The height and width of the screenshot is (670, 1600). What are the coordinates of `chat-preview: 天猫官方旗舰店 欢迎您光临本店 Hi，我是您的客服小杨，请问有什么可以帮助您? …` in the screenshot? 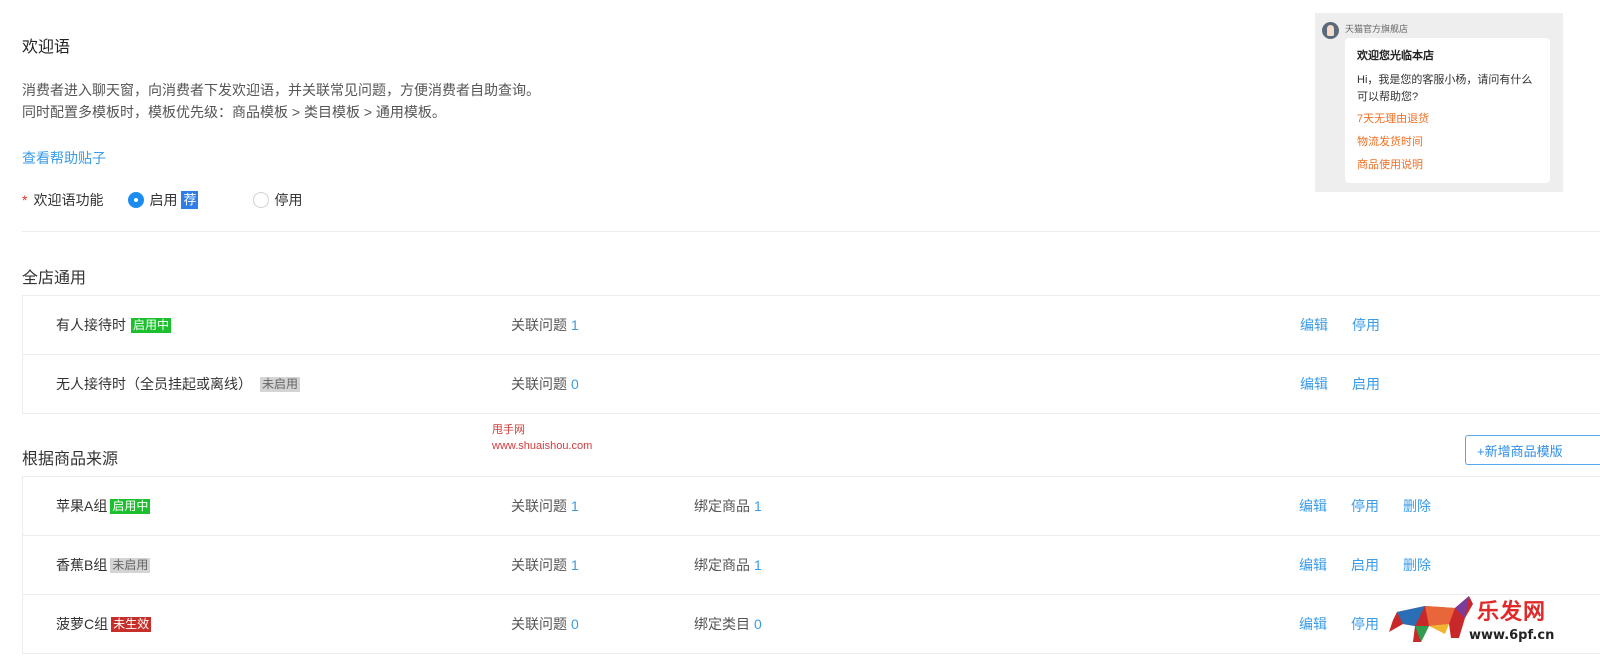 It's located at (1439, 102).